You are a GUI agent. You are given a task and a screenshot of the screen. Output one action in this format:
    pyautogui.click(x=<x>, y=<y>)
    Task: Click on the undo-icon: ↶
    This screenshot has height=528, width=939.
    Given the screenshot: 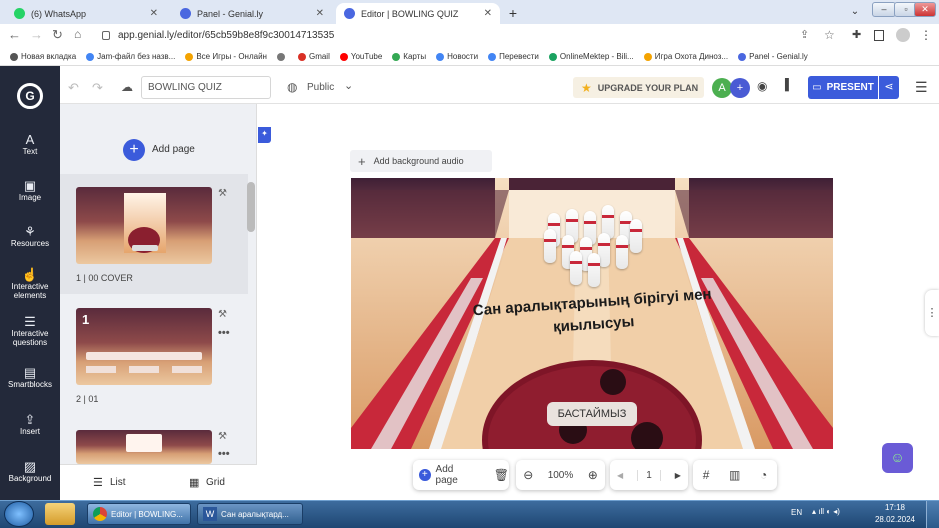 What is the action you would take?
    pyautogui.click(x=73, y=88)
    